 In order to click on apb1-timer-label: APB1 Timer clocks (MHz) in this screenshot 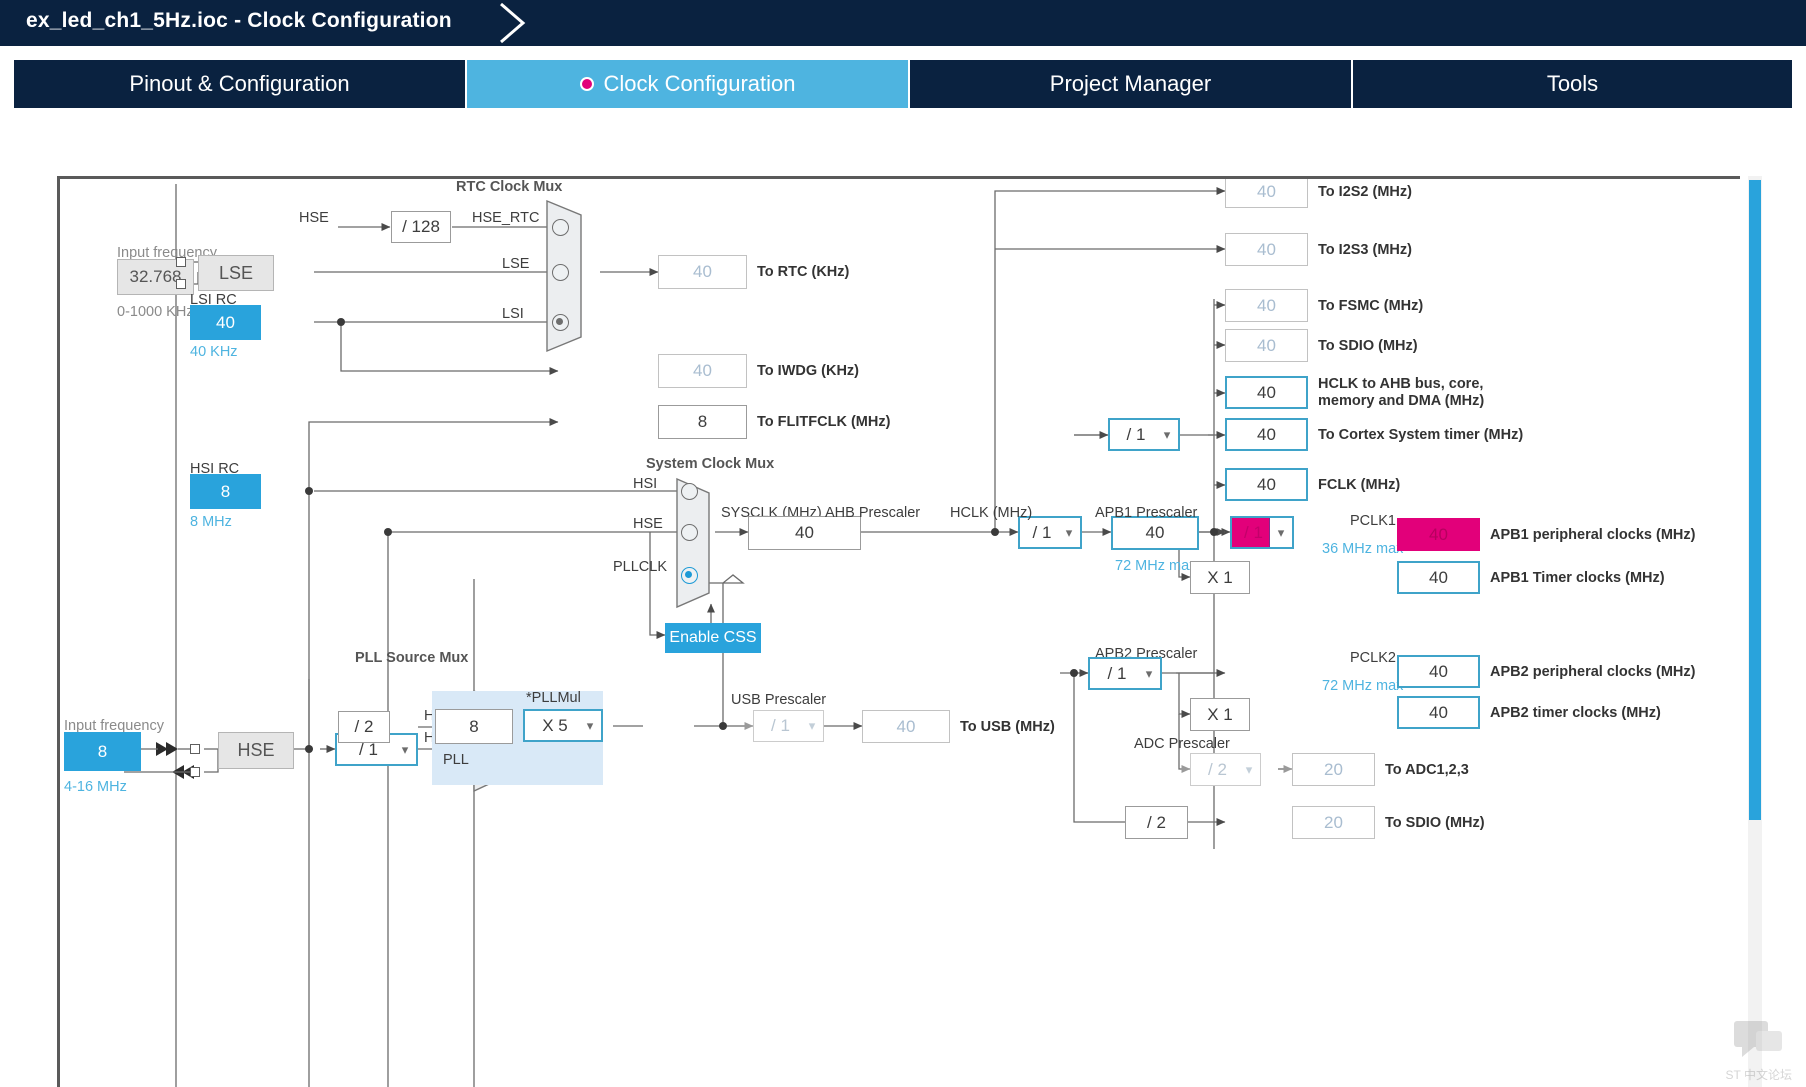, I will do `click(1577, 578)`.